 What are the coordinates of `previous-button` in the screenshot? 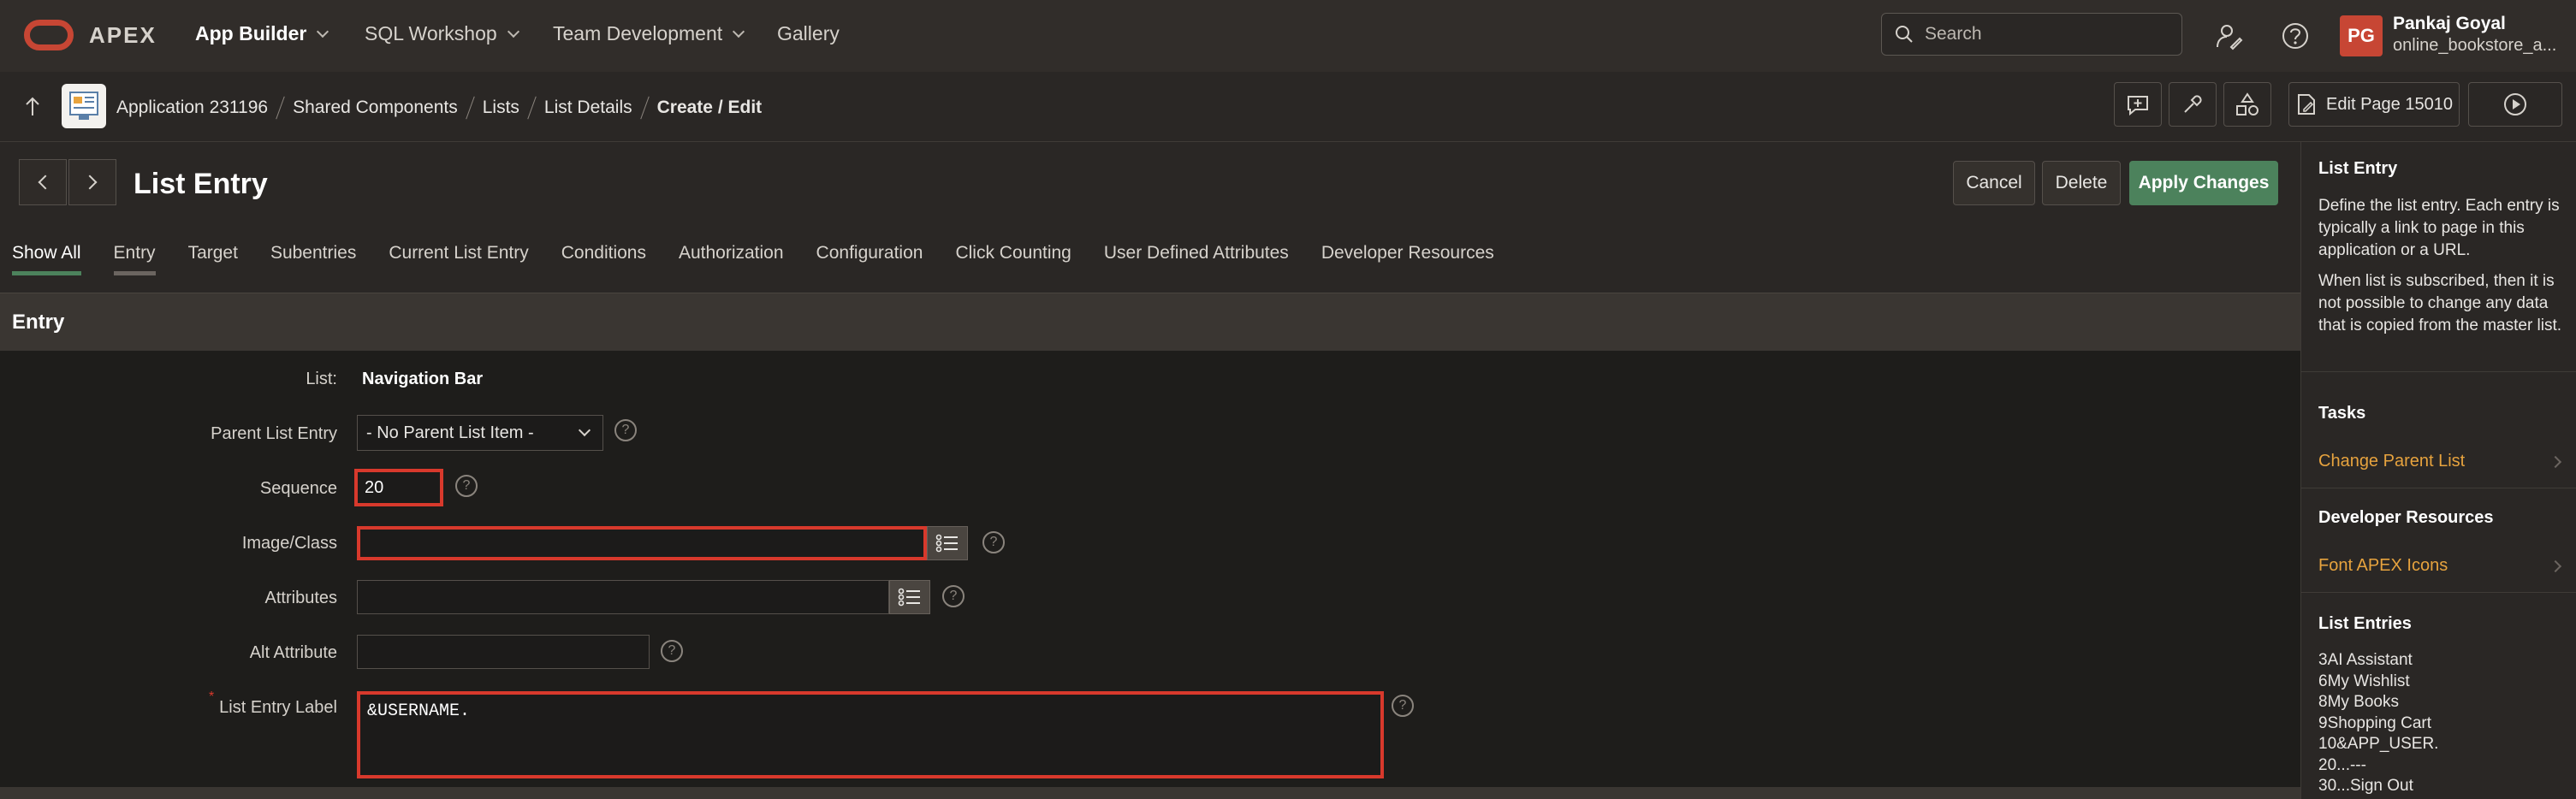 It's located at (43, 182).